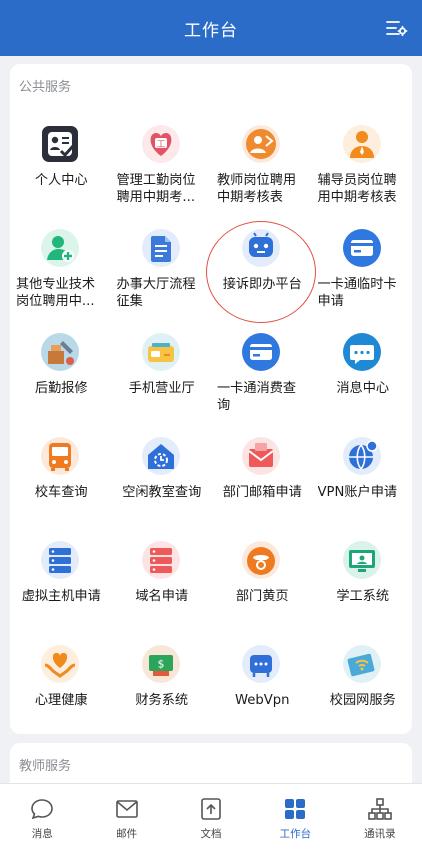 The image size is (422, 850). Describe the element at coordinates (257, 189) in the screenshot. I see `app-label: 教师岗位聘用中期考核表` at that location.